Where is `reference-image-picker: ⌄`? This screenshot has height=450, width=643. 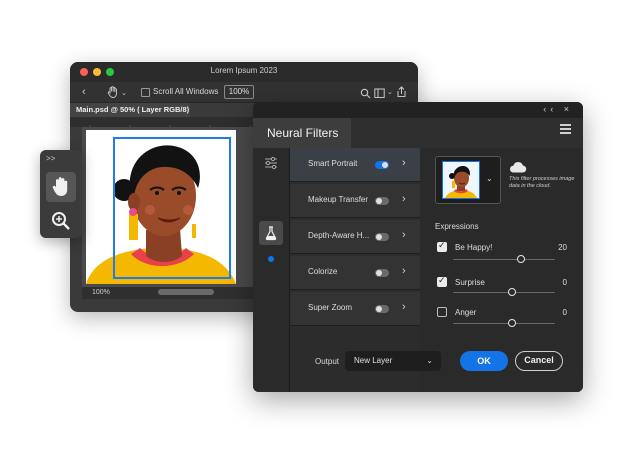
reference-image-picker: ⌄ is located at coordinates (468, 180).